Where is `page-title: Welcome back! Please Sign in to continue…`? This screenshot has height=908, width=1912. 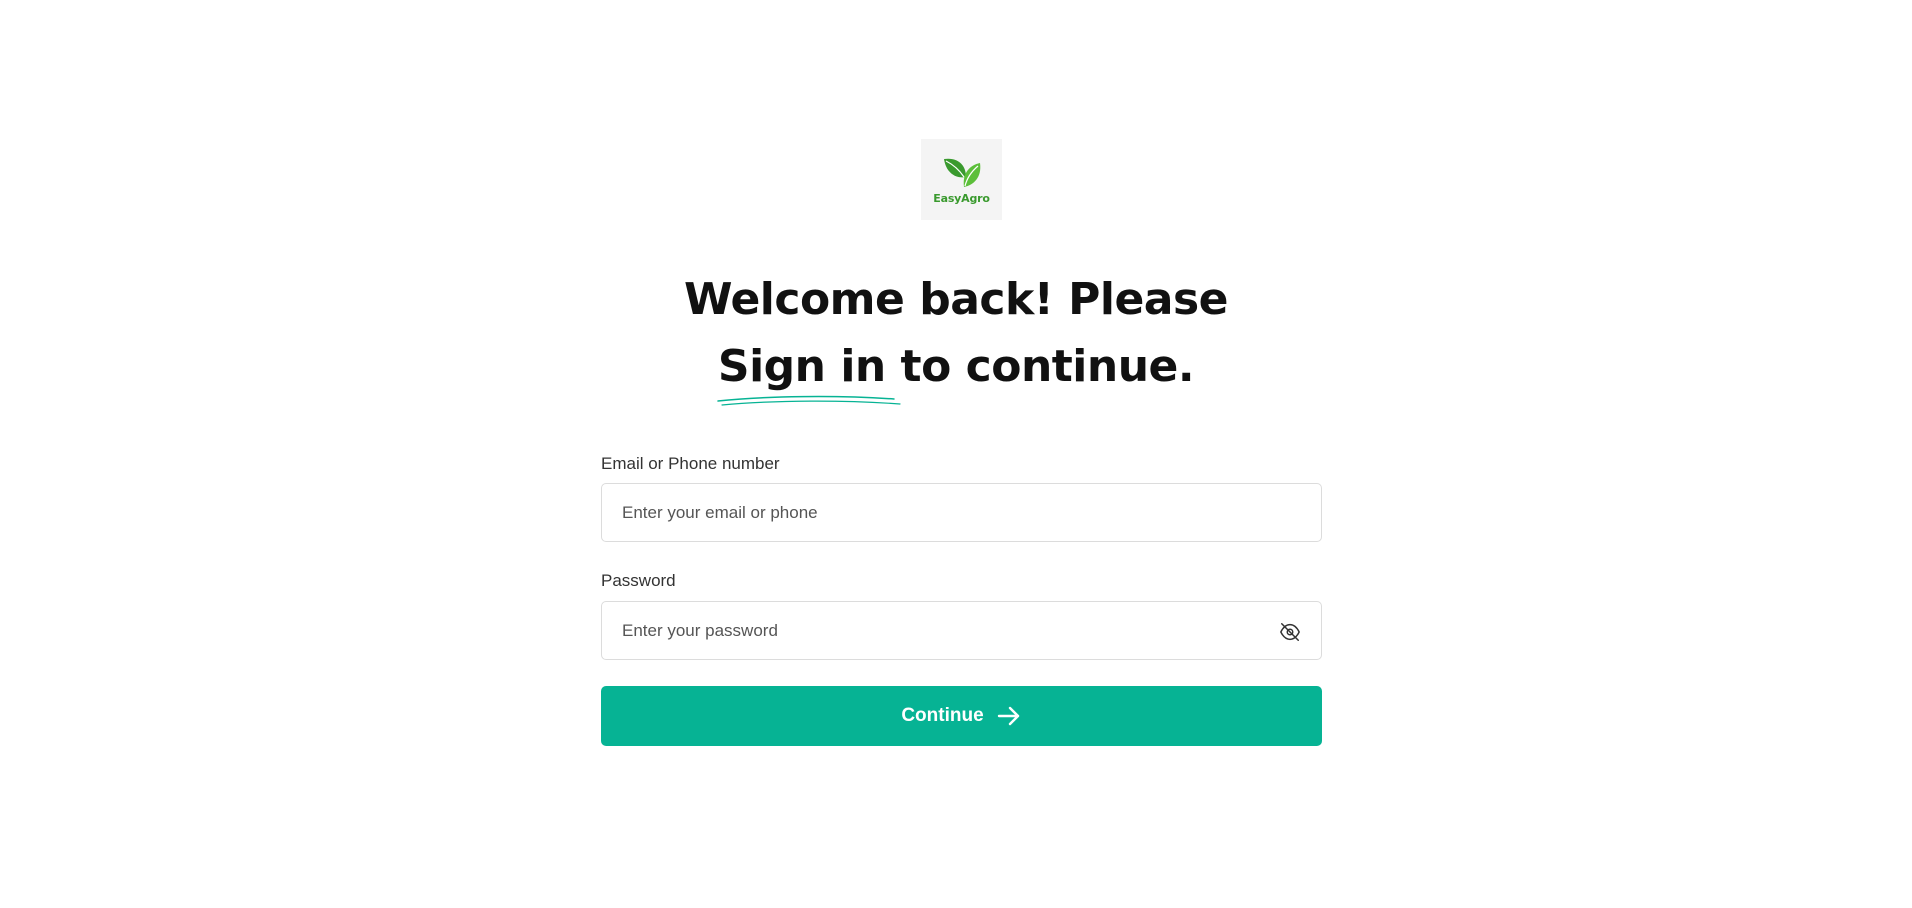
page-title: Welcome back! Please Sign in to continue… is located at coordinates (956, 336).